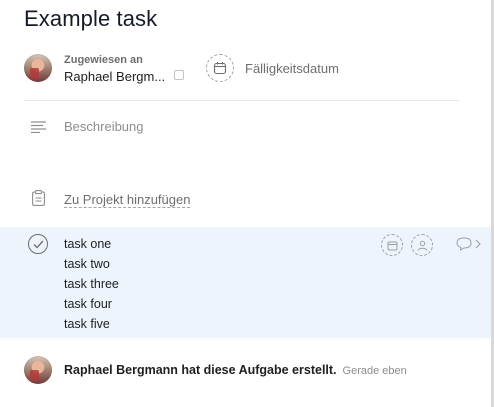 This screenshot has width=494, height=407. What do you see at coordinates (88, 244) in the screenshot?
I see `subtask-line: task one` at bounding box center [88, 244].